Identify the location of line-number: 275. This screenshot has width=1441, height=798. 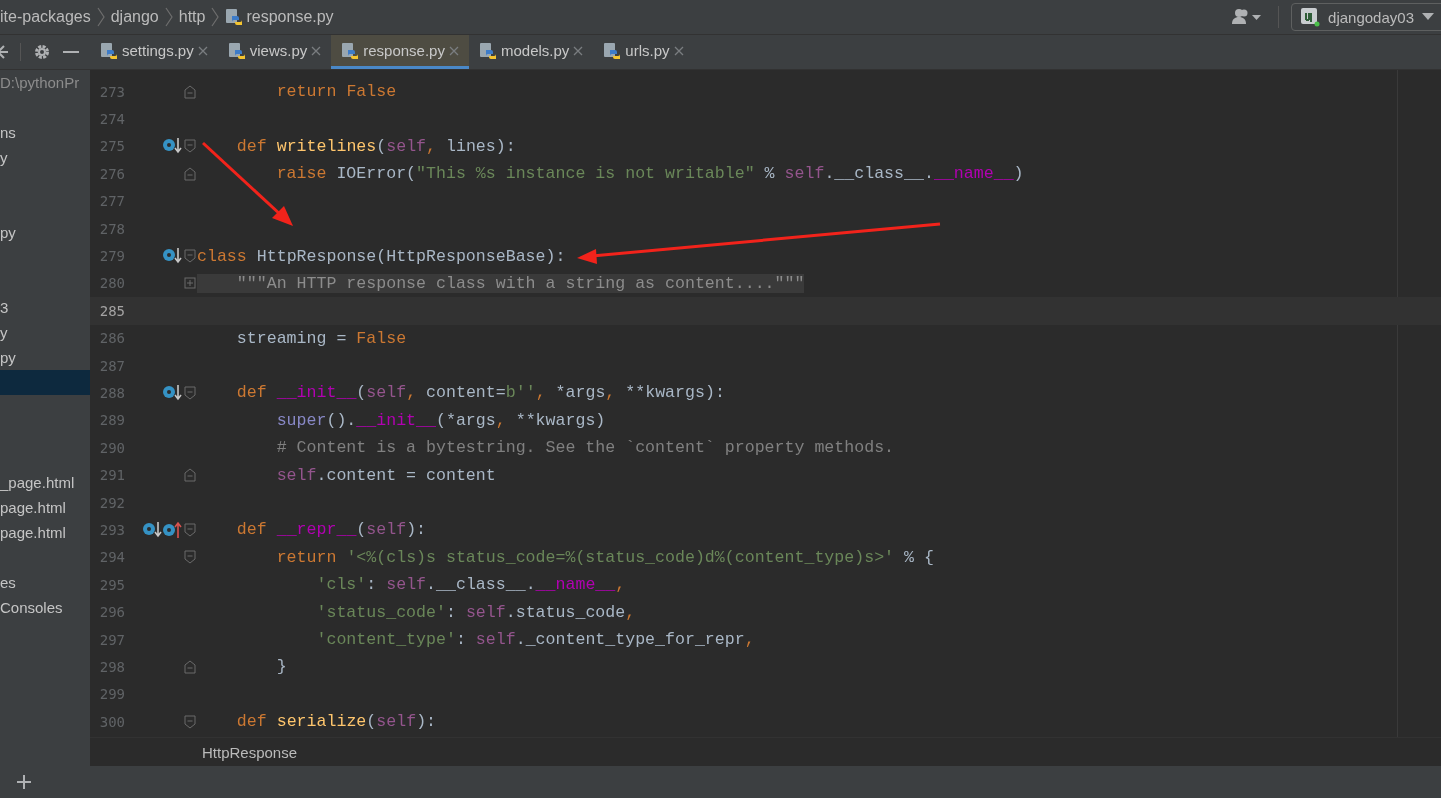
(111, 146).